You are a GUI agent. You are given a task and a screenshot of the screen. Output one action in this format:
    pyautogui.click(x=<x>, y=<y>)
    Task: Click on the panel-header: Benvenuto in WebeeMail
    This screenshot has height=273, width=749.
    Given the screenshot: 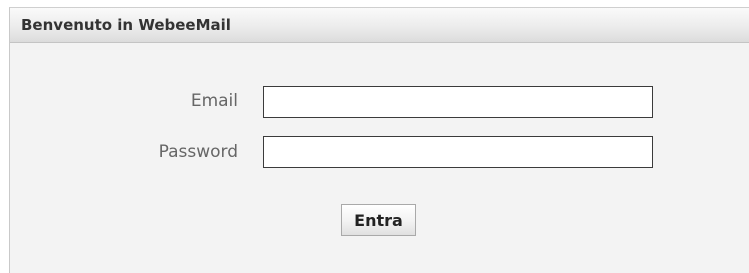 What is the action you would take?
    pyautogui.click(x=379, y=25)
    